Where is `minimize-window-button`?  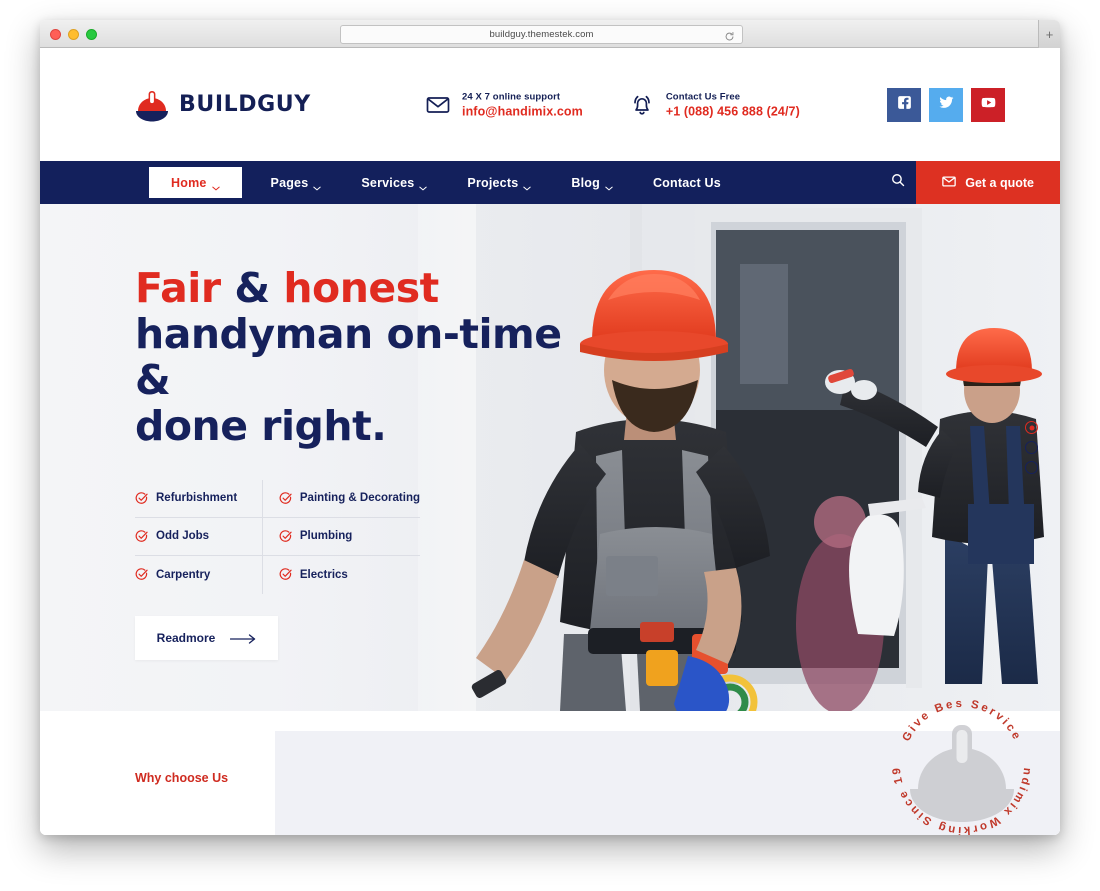
minimize-window-button is located at coordinates (73, 34).